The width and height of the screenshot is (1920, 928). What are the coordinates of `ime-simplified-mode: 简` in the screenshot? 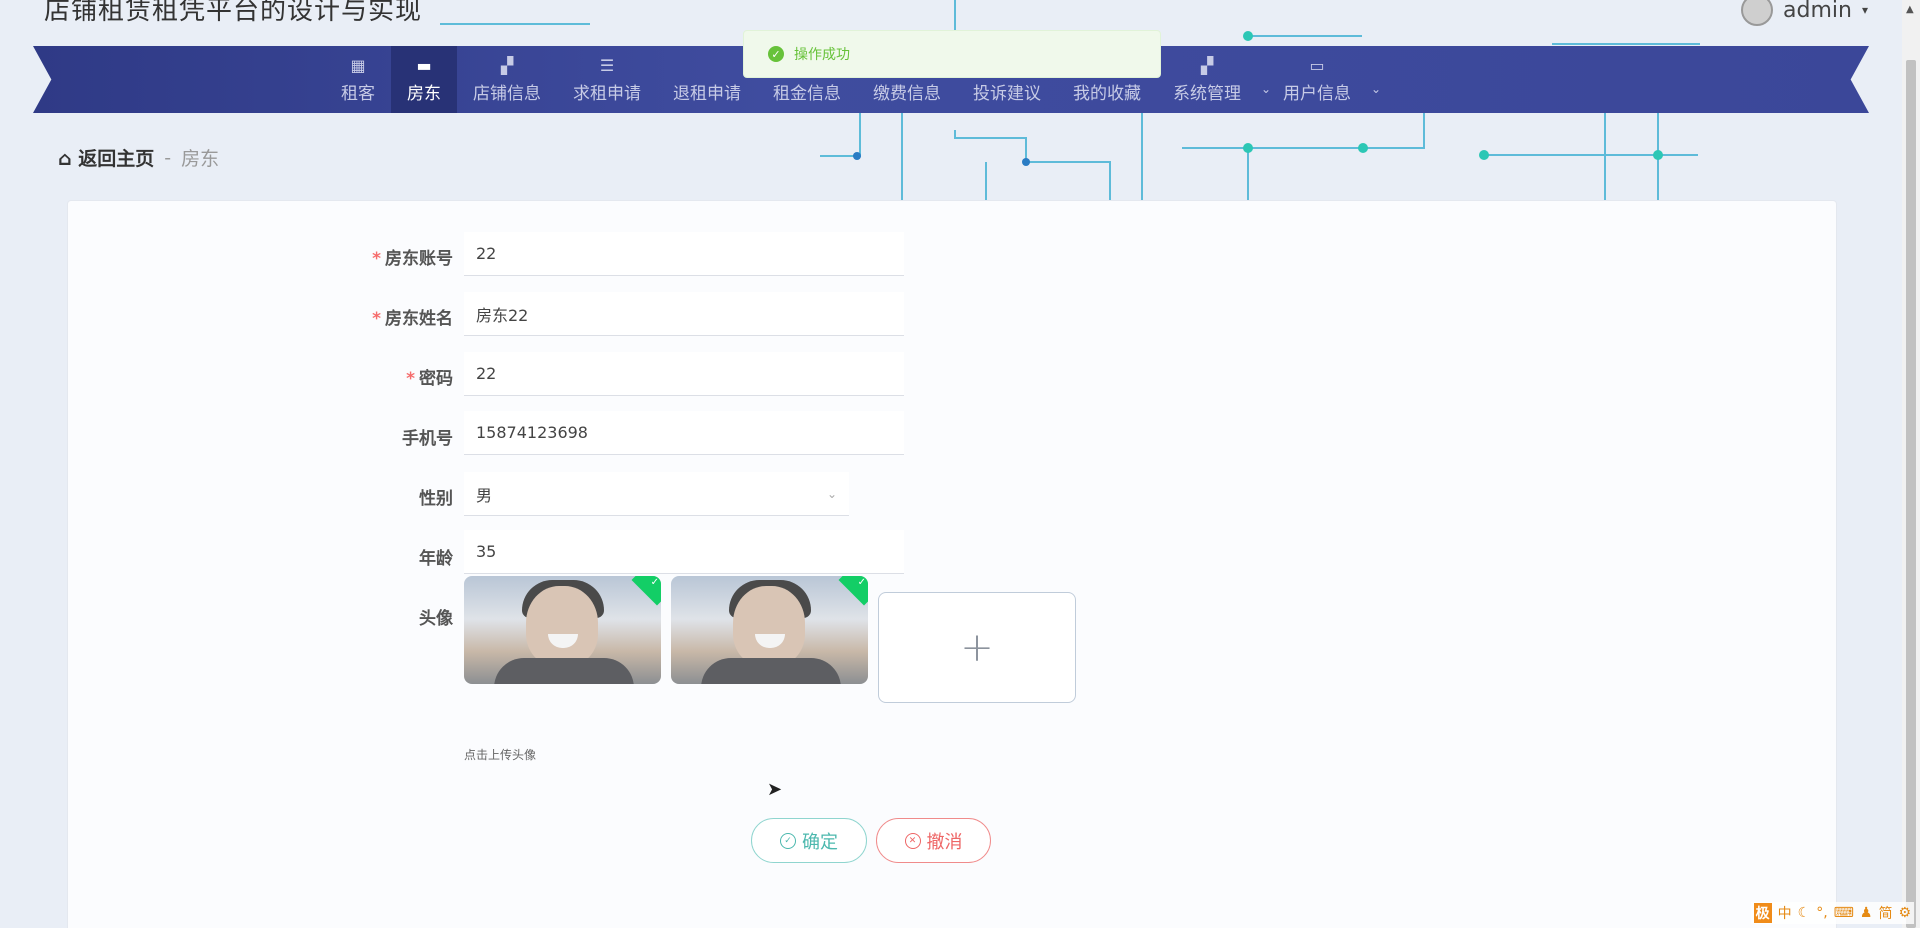 It's located at (1885, 913).